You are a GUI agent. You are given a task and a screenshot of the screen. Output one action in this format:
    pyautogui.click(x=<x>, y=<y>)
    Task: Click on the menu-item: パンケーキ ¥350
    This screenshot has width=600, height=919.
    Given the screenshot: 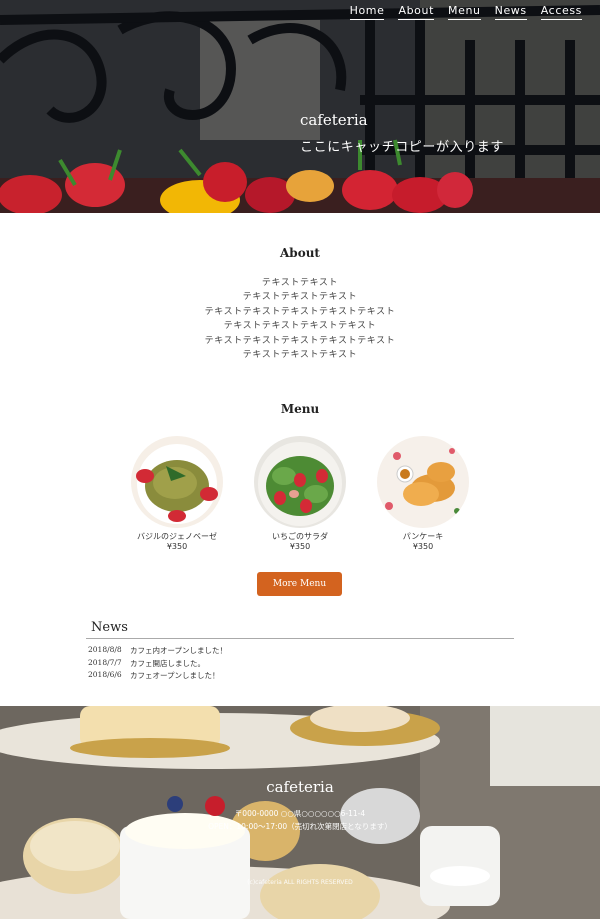 What is the action you would take?
    pyautogui.click(x=423, y=493)
    